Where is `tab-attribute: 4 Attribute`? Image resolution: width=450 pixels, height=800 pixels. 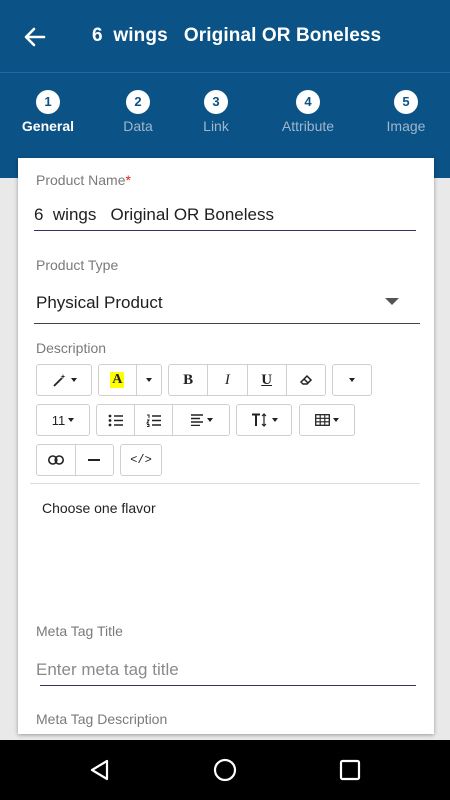 tab-attribute: 4 Attribute is located at coordinates (308, 113).